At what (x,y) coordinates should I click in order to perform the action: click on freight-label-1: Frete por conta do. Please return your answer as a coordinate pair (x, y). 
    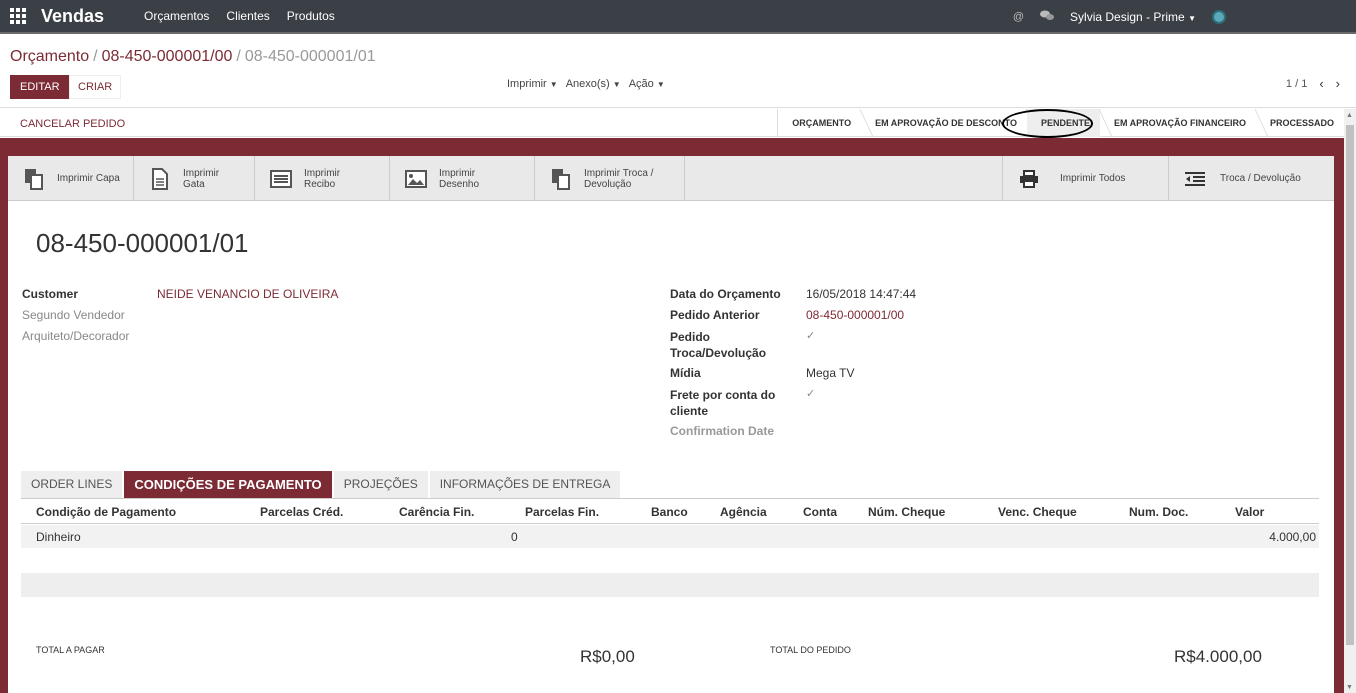
    Looking at the image, I should click on (723, 395).